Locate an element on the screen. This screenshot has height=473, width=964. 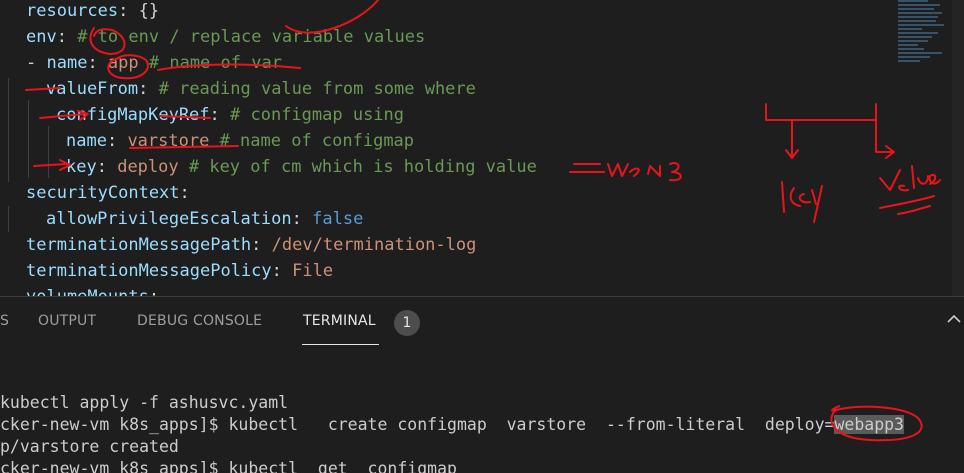
yaml-value: File is located at coordinates (313, 271).